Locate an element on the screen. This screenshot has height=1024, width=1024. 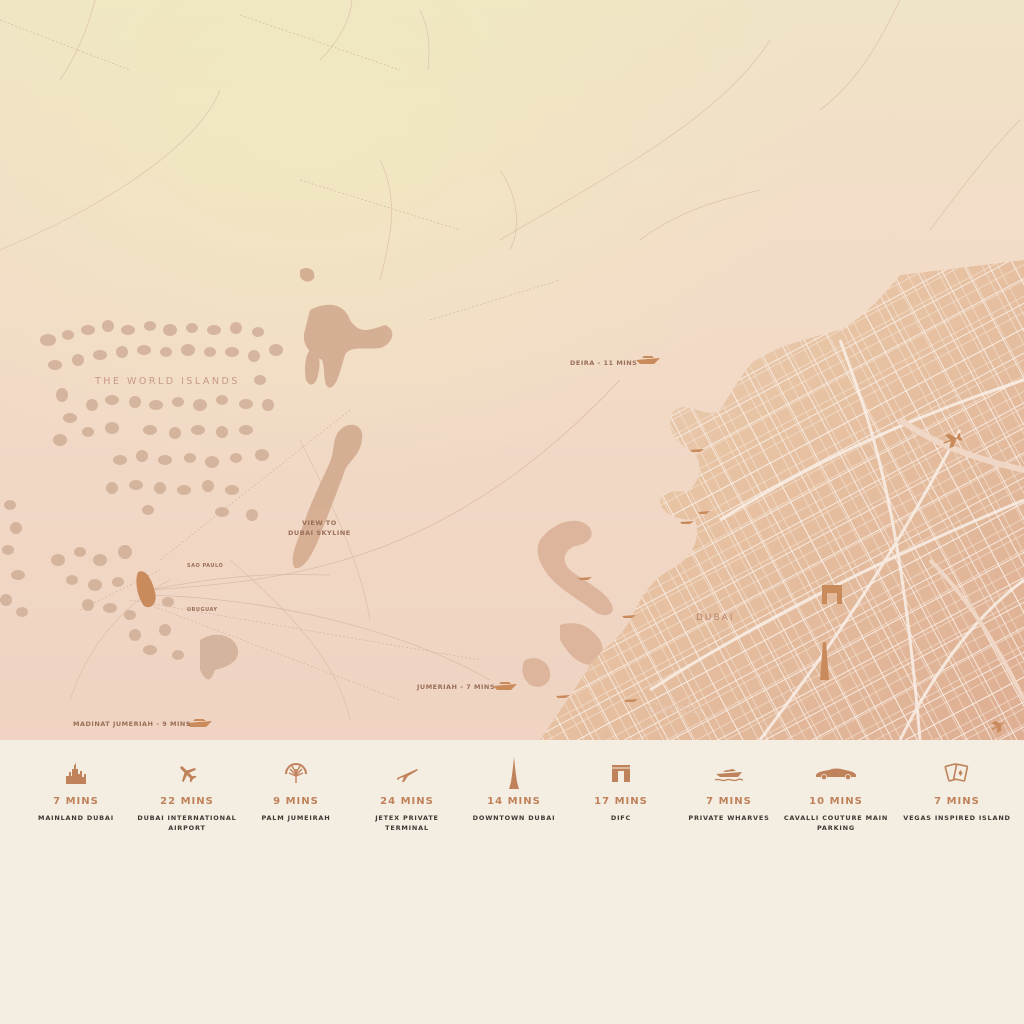
legend-item-parking: 10 MINS CAVALLI COUTURE MAIN PARKING is located at coordinates (836, 795).